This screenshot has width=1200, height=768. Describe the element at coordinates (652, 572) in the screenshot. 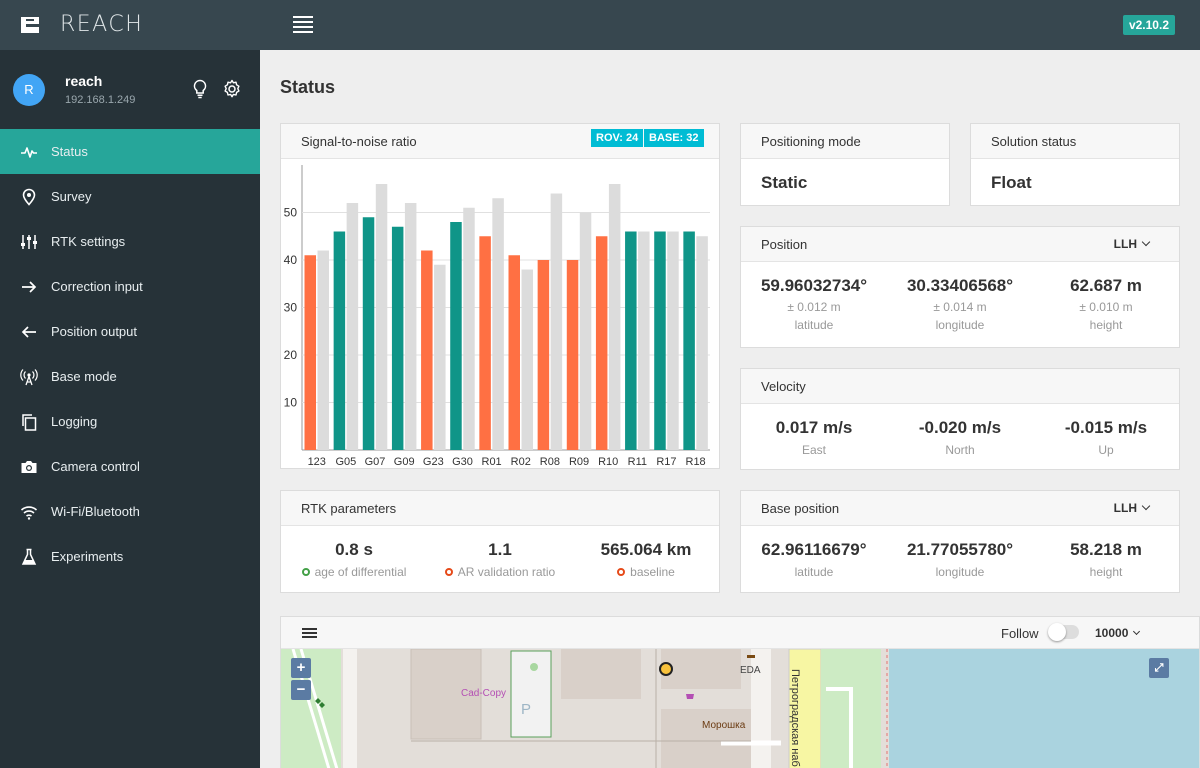

I see `baseline-label-text: baseline` at that location.